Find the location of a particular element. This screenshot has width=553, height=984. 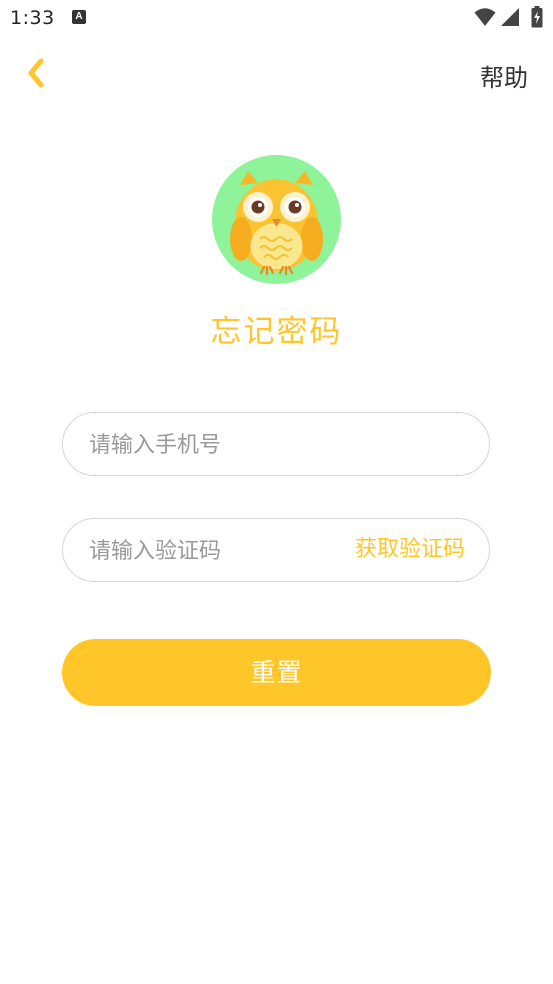

page-title: 忘记密码 is located at coordinates (276, 332).